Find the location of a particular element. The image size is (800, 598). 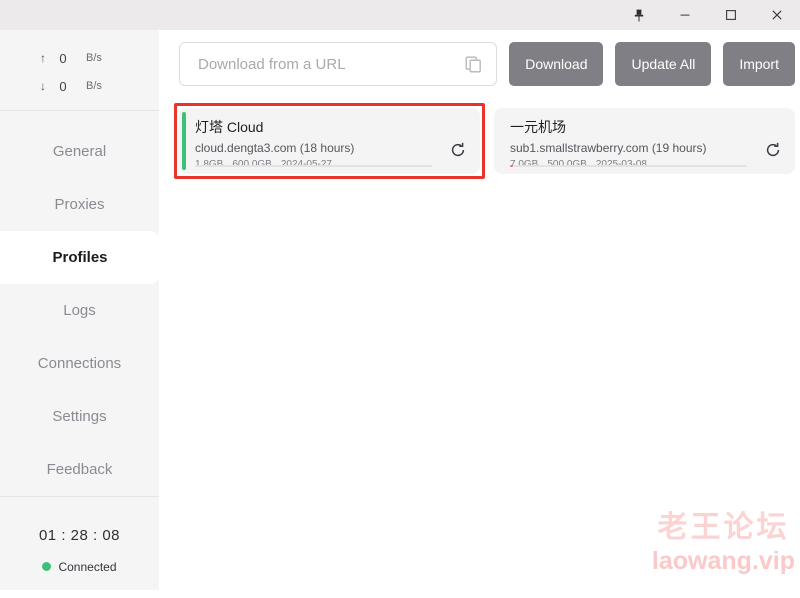

sidebar-item-general: General is located at coordinates (79, 151).